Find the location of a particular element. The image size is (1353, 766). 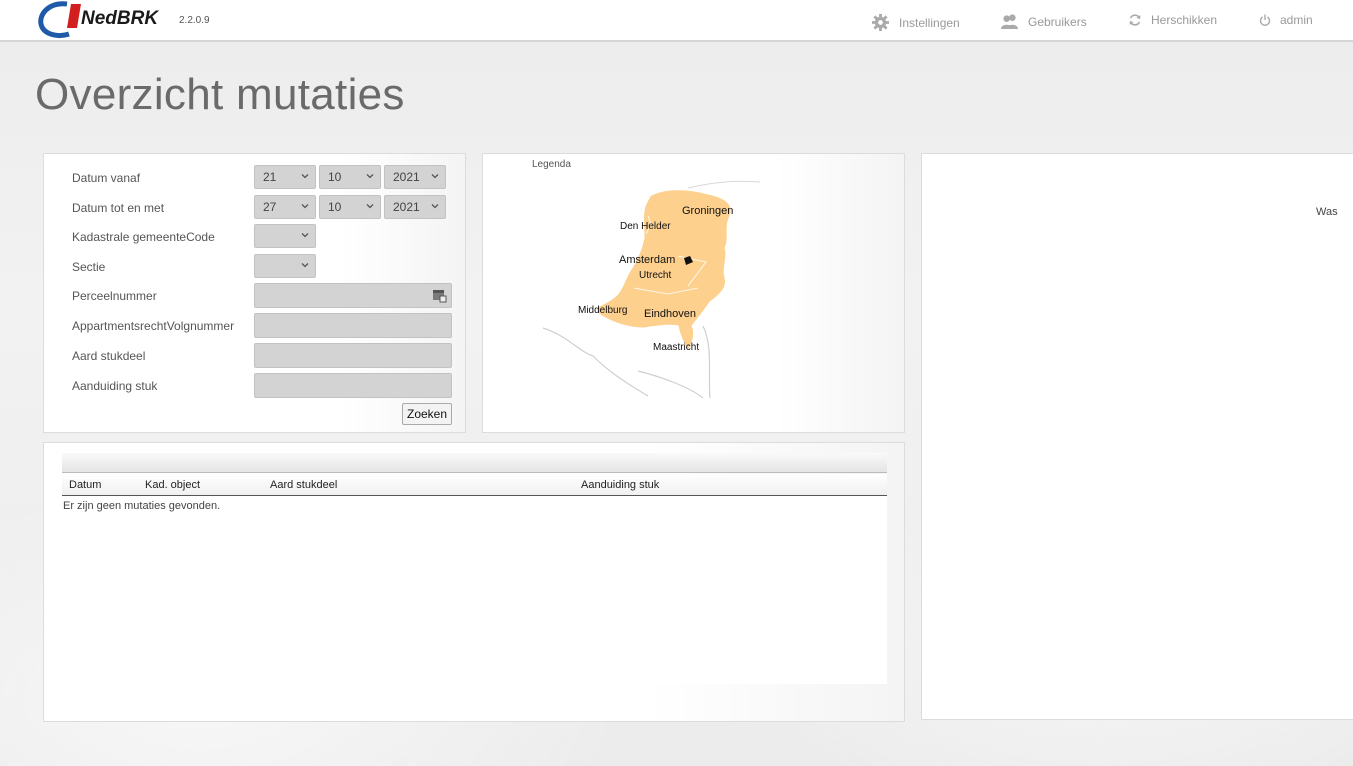

sectie-row: Sectie is located at coordinates (254, 267).